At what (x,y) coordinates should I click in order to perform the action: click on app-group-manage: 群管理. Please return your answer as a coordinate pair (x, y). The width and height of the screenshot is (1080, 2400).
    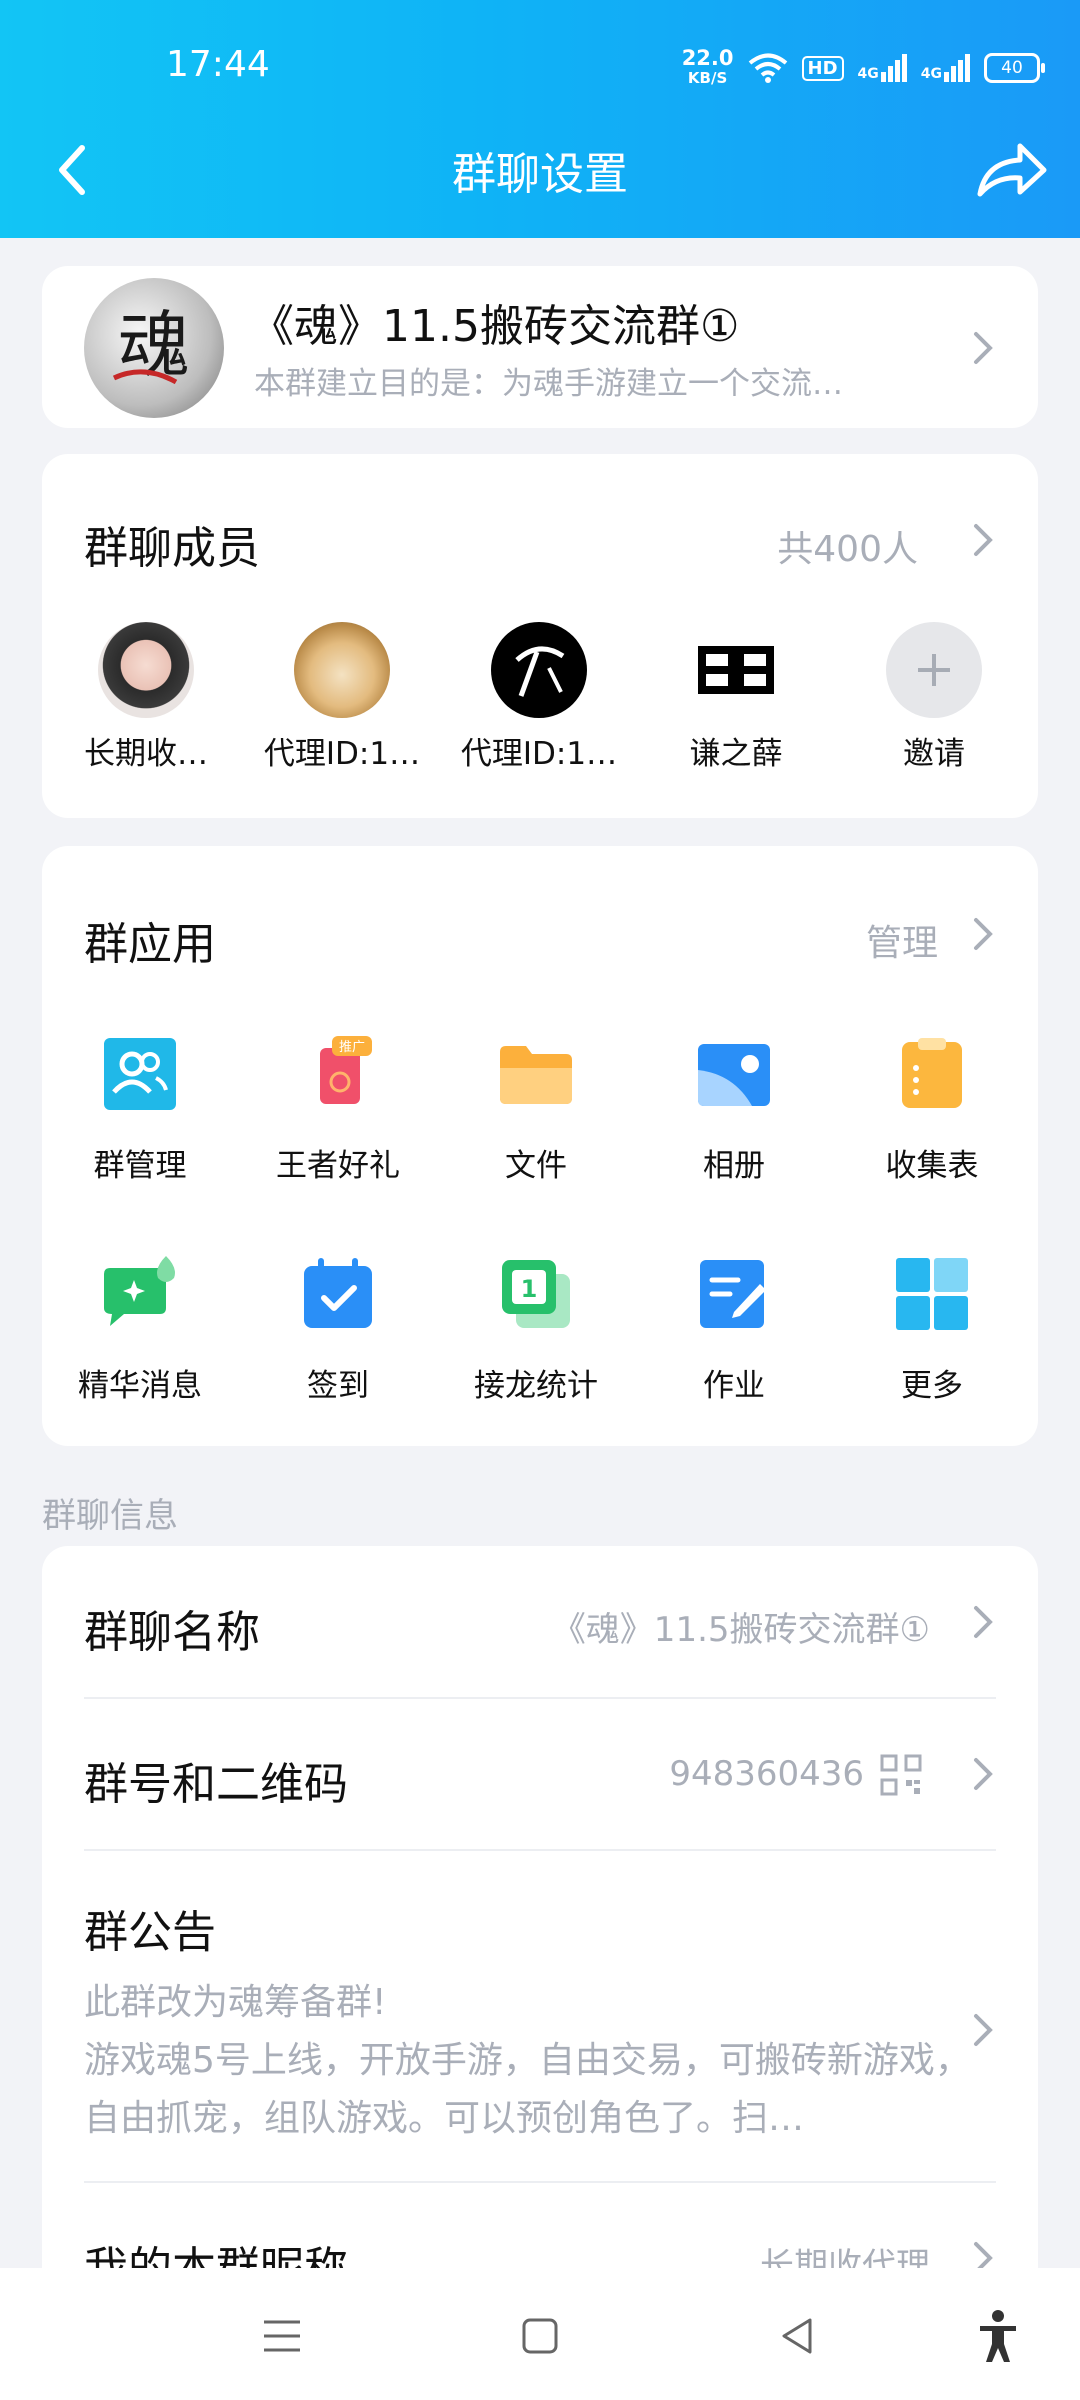
    Looking at the image, I should click on (140, 1109).